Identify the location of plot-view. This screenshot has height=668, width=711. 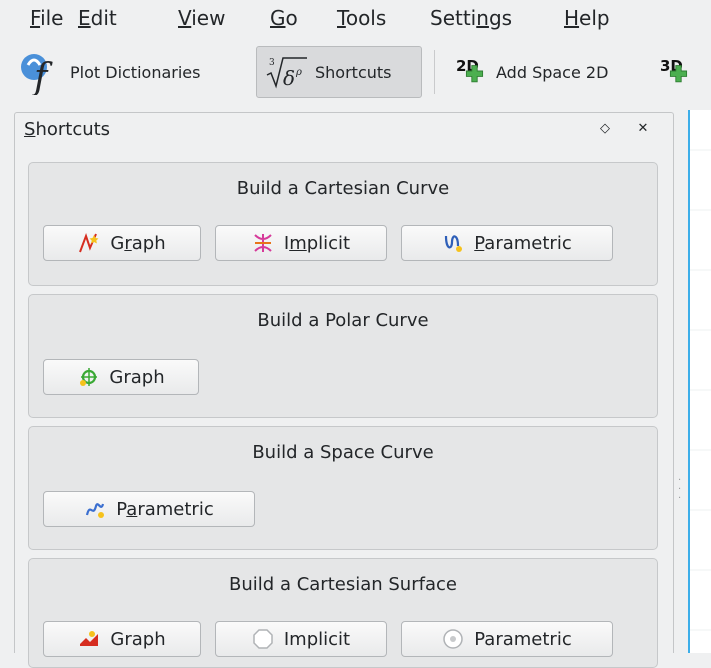
(699, 381).